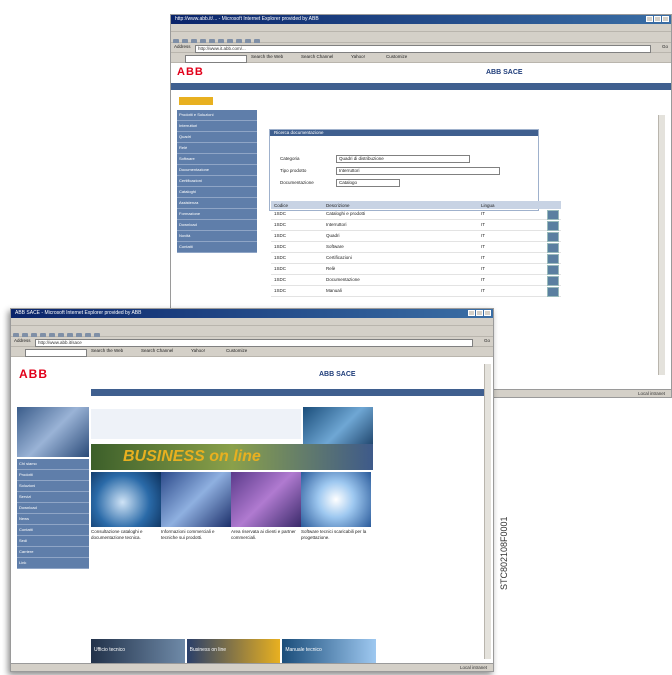  Describe the element at coordinates (217, 203) in the screenshot. I see `sidebar-item: Assistenza` at that location.